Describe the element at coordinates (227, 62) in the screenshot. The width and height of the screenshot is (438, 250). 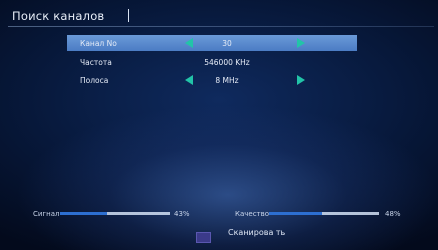
I see `frequency-value: 546000 KHz` at that location.